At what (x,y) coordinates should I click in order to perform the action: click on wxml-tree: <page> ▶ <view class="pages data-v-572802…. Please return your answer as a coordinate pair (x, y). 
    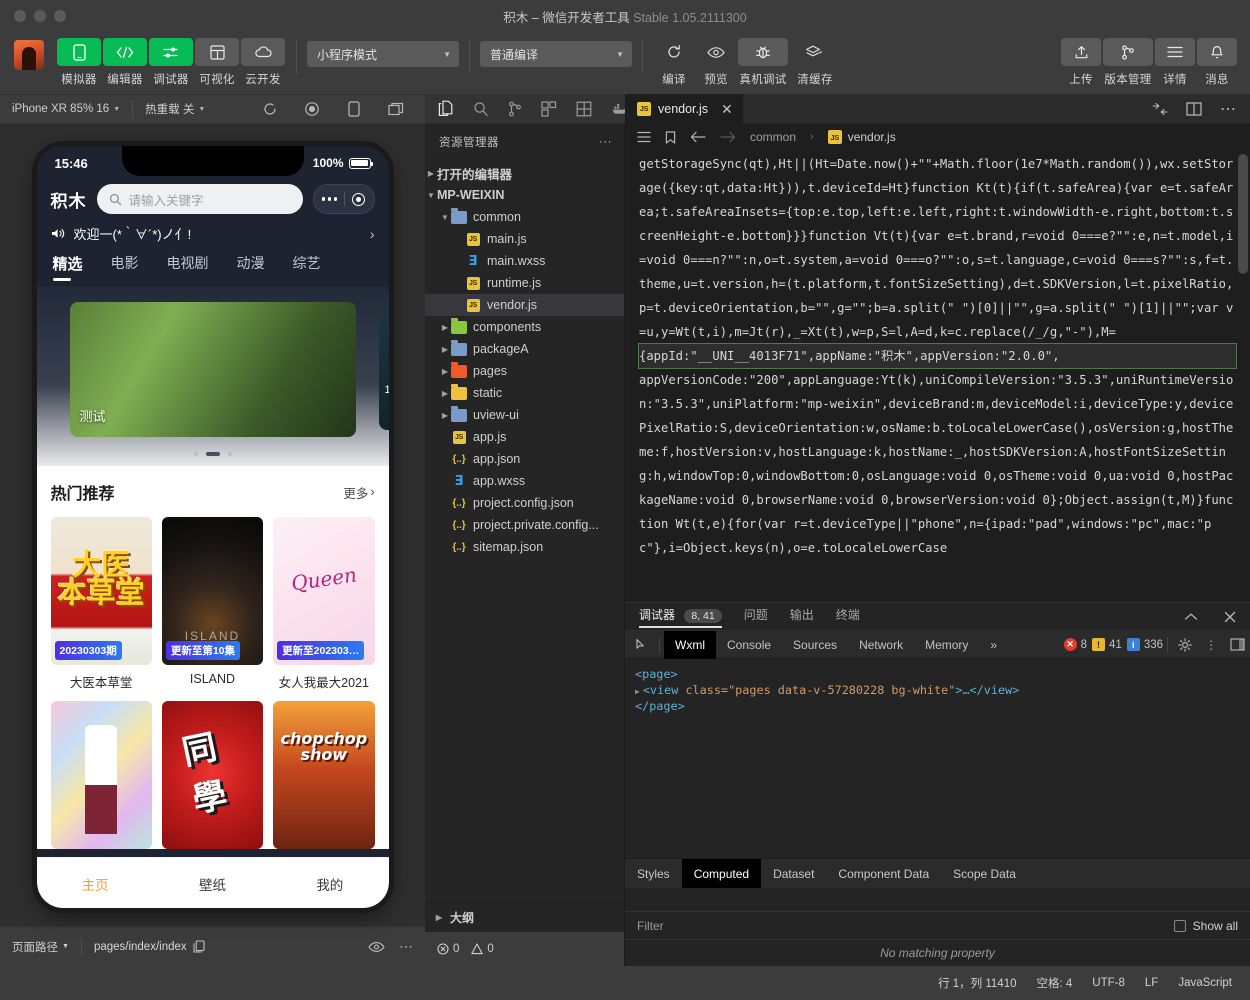
    Looking at the image, I should click on (937, 758).